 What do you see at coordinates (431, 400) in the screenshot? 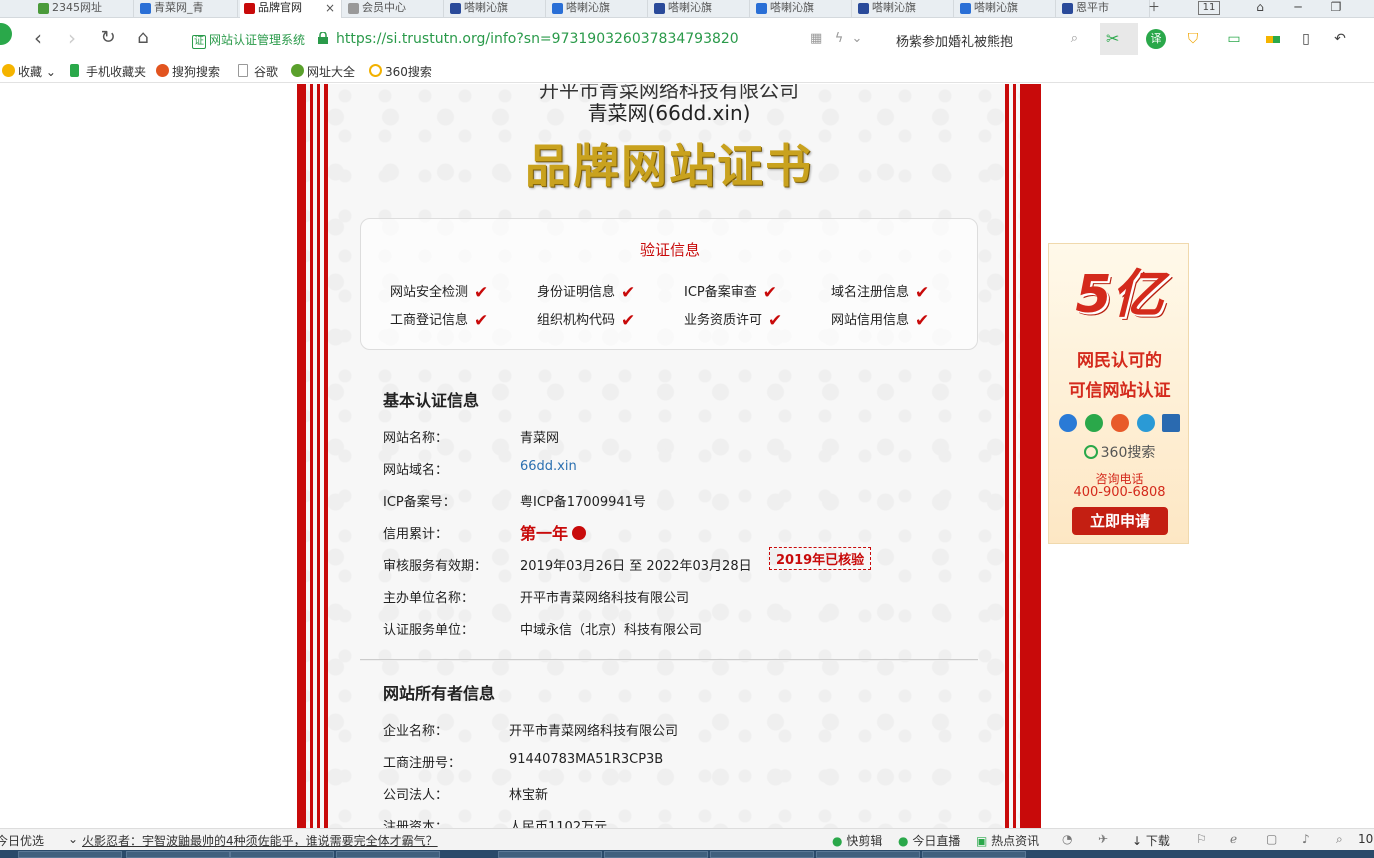
I see `basic-info-title: 基本认证信息` at bounding box center [431, 400].